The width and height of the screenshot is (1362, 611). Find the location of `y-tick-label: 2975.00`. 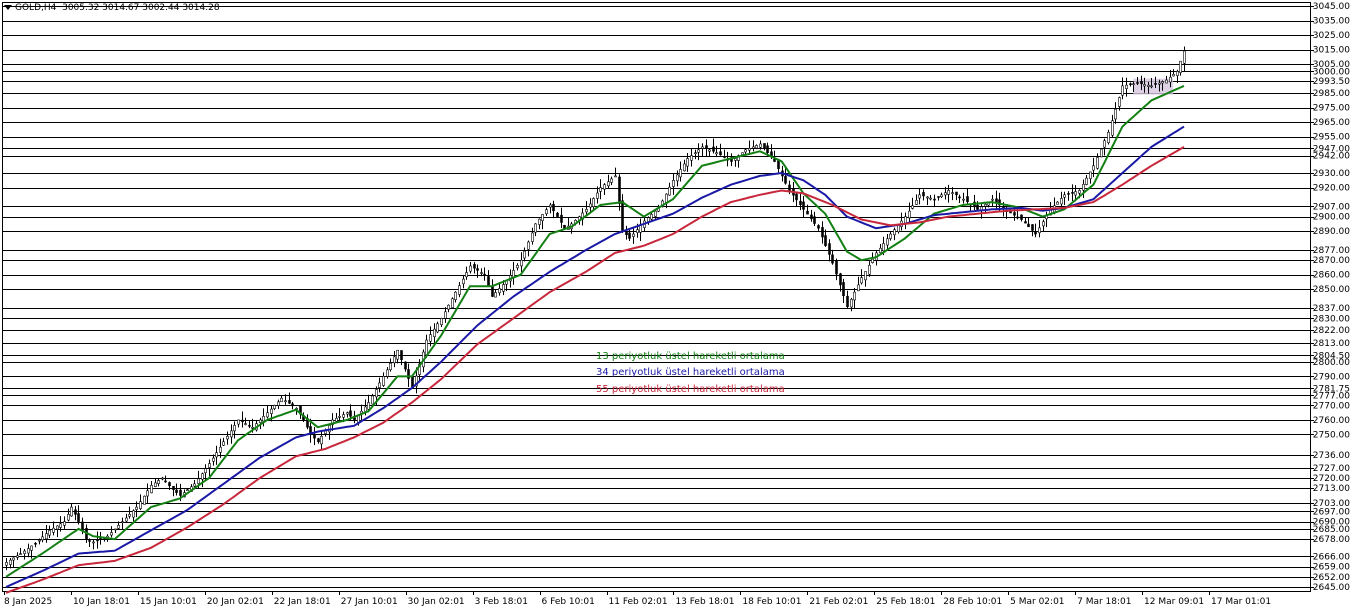

y-tick-label: 2975.00 is located at coordinates (1331, 109).